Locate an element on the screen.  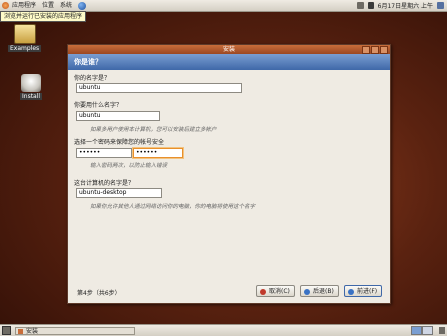
window-controls is located at coordinates (375, 50).